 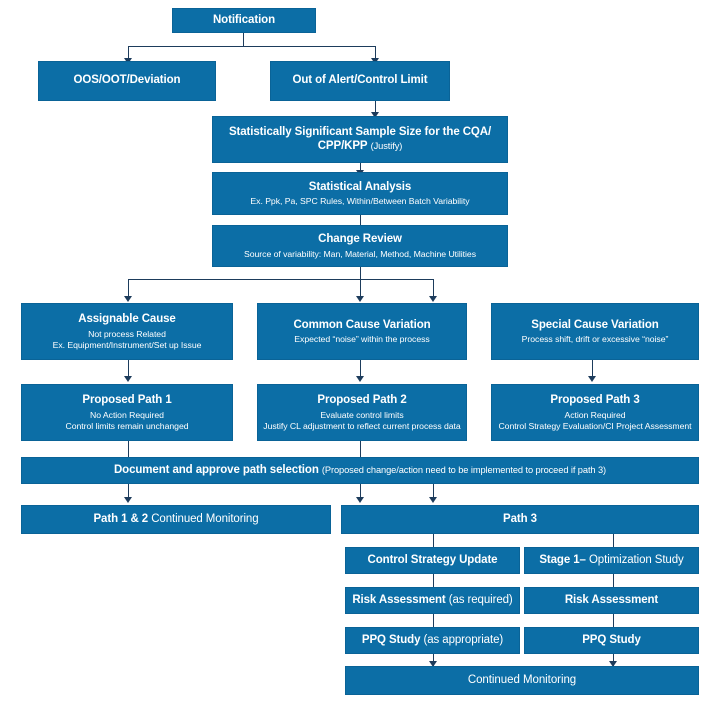 I want to click on node-proposed-path-2-title: Proposed Path 2, so click(x=362, y=399).